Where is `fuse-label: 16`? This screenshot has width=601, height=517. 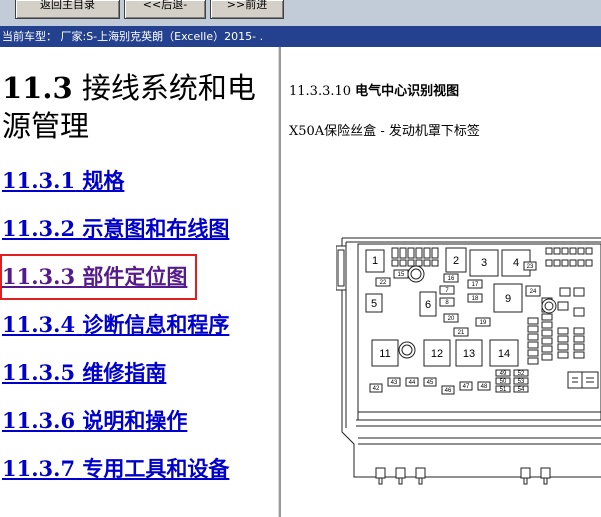
fuse-label: 16 is located at coordinates (451, 279).